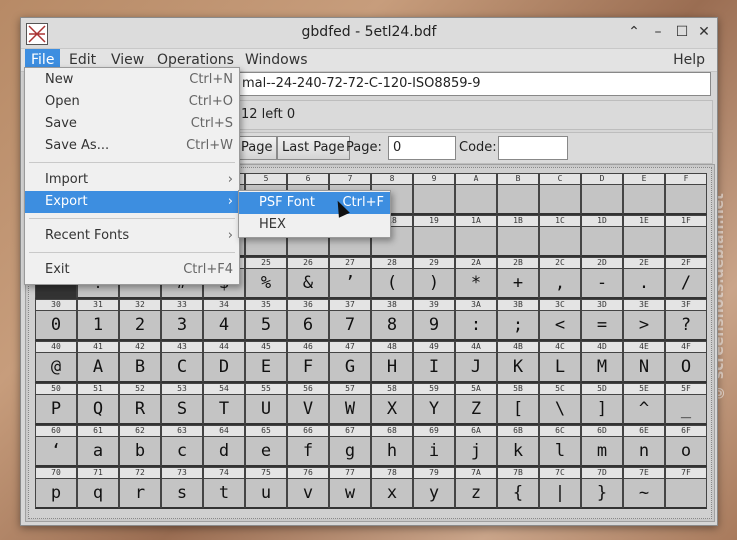  Describe the element at coordinates (658, 32) in the screenshot. I see `minimize-icon: –` at that location.